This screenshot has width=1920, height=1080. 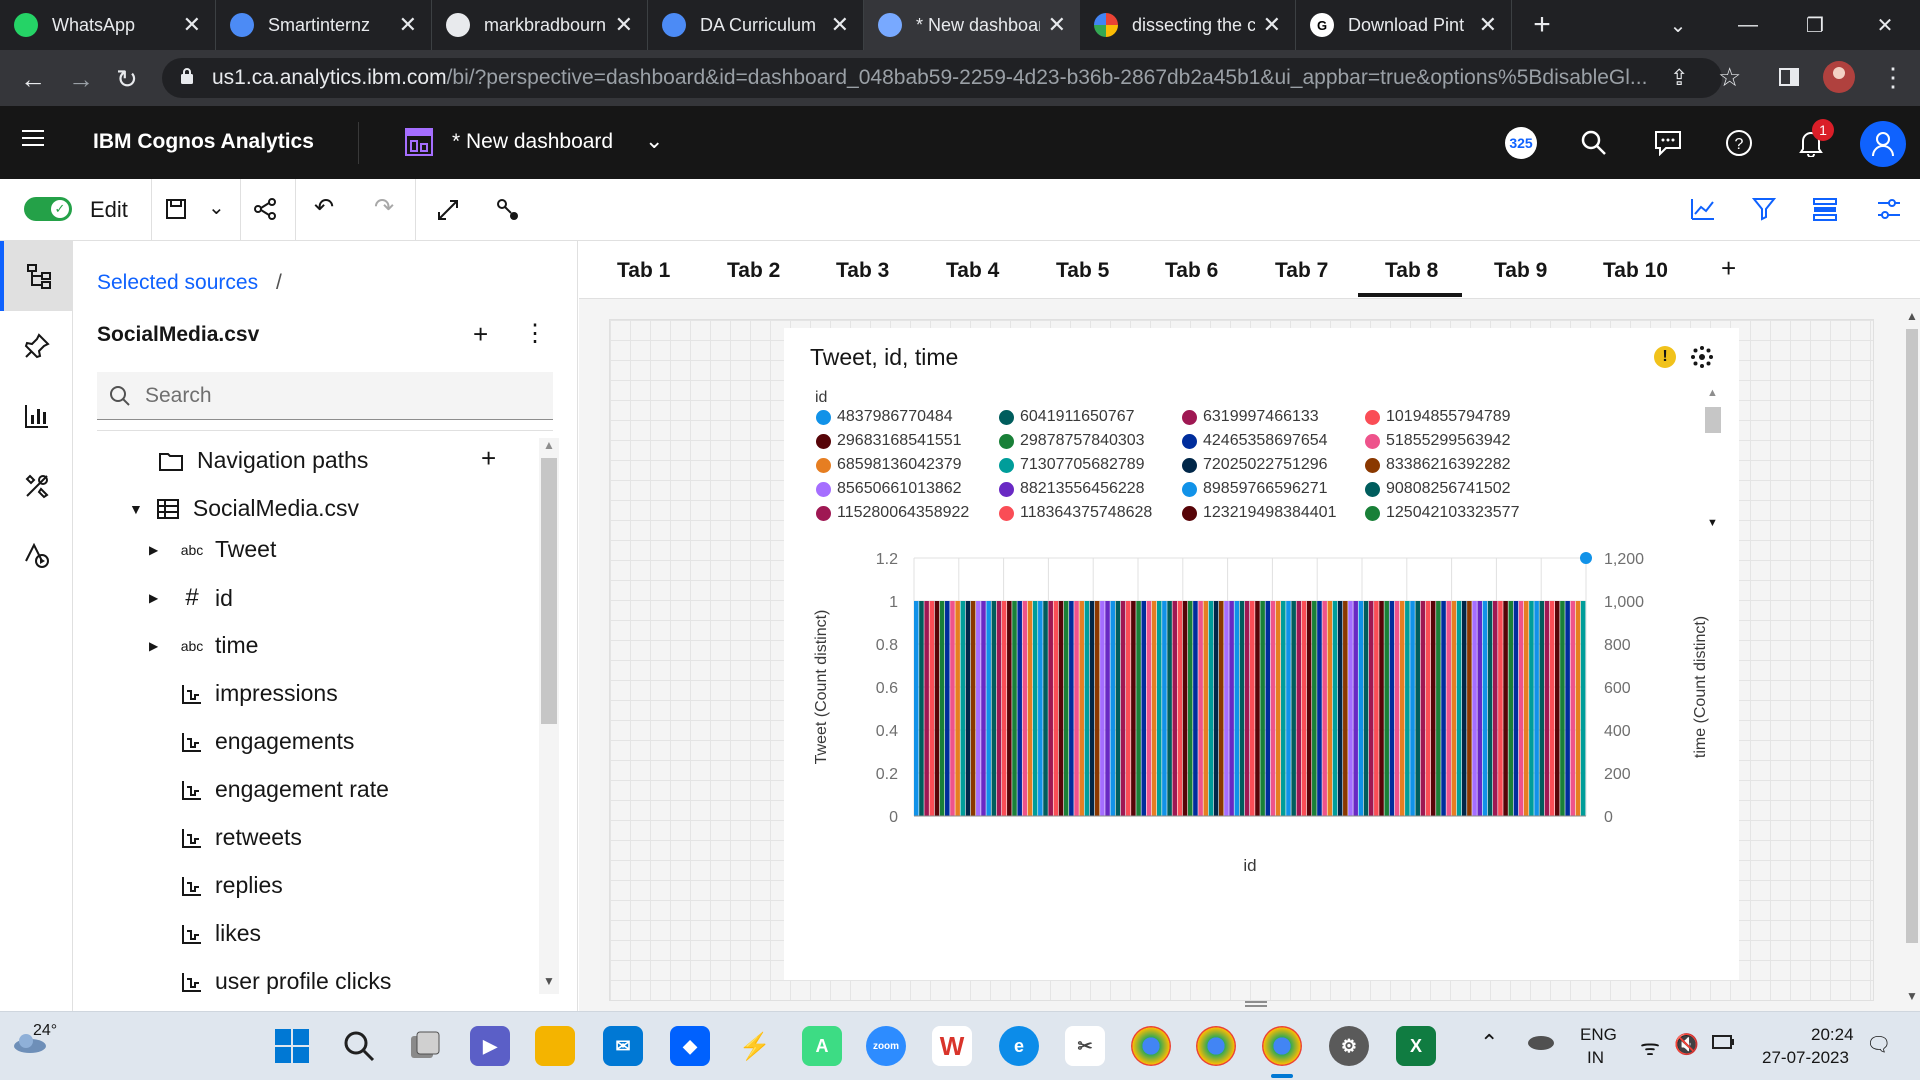 I want to click on user-avatar, so click(x=1883, y=144).